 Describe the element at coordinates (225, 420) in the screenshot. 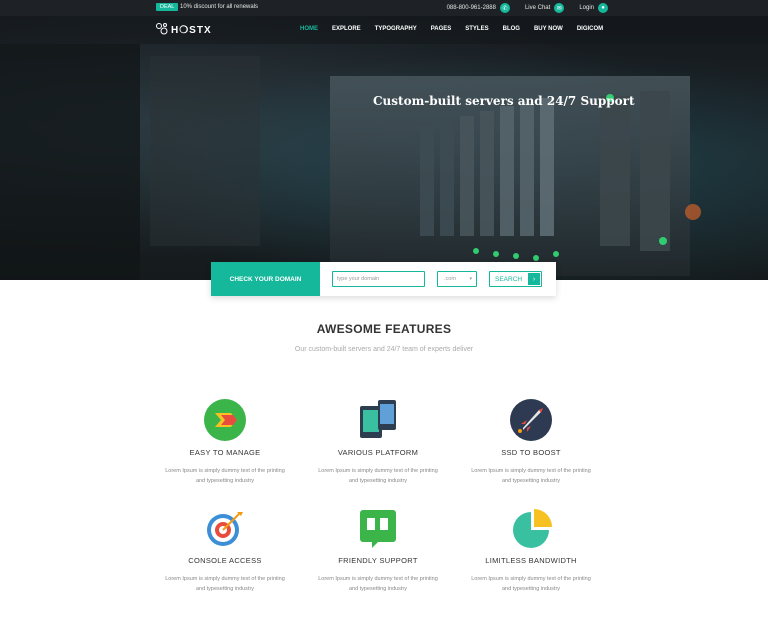

I see `arrow-badge-icon` at that location.